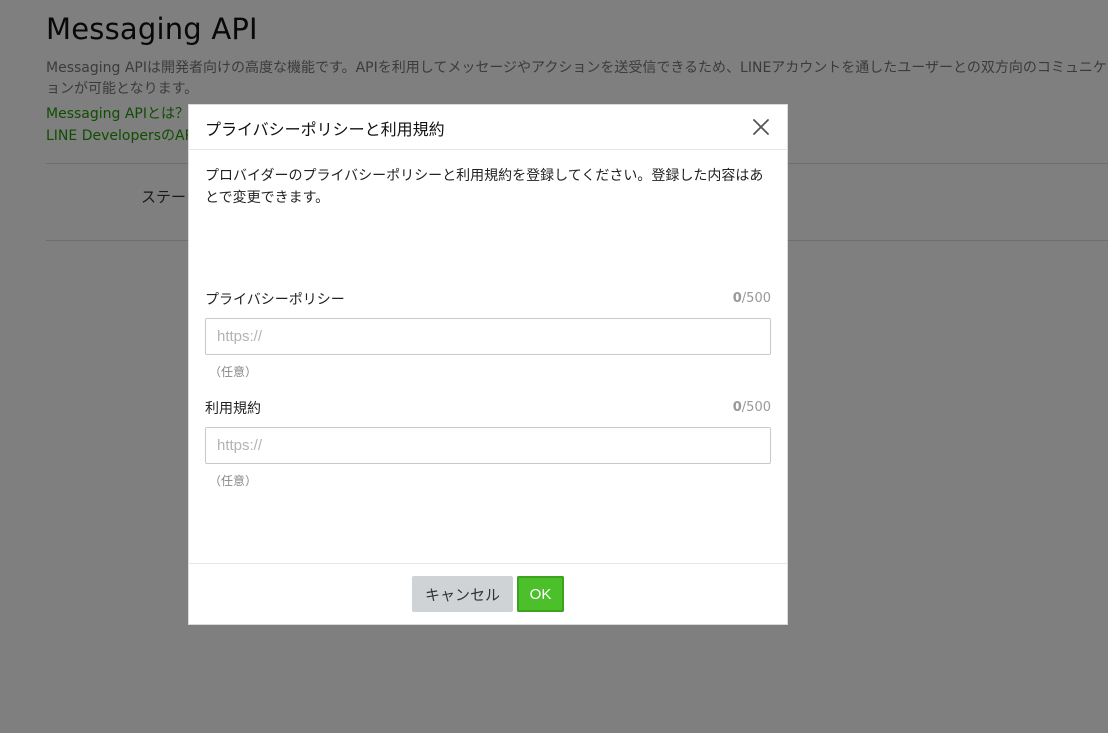 Image resolution: width=1108 pixels, height=733 pixels. What do you see at coordinates (737, 407) in the screenshot?
I see `terms-char-count: 0` at bounding box center [737, 407].